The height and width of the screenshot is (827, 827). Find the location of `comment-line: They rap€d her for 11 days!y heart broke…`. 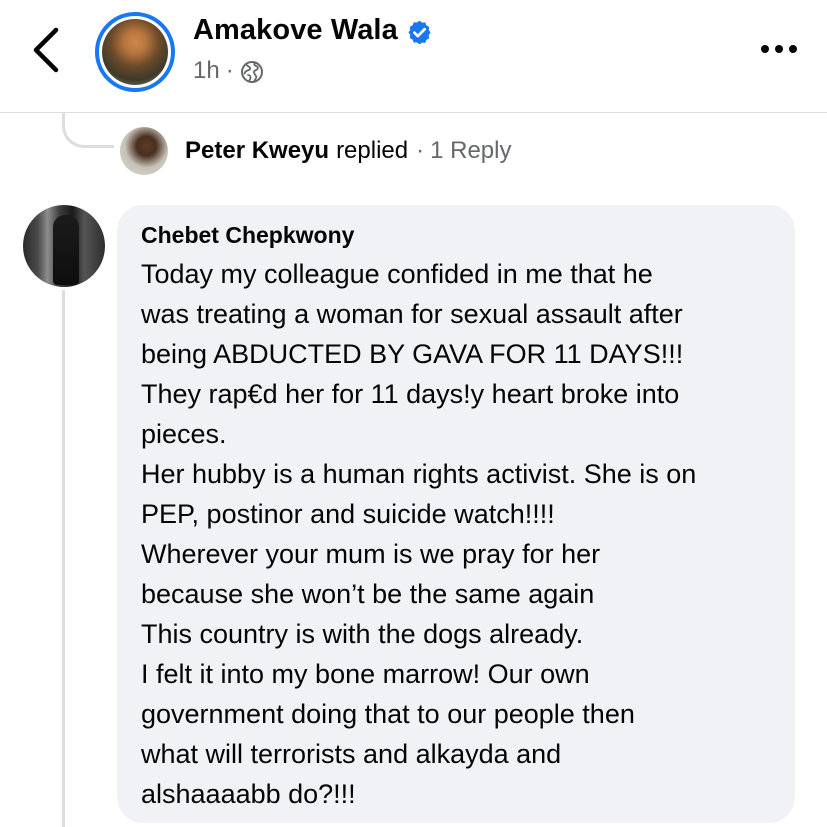

comment-line: They rap€d her for 11 days!y heart broke… is located at coordinates (410, 394).